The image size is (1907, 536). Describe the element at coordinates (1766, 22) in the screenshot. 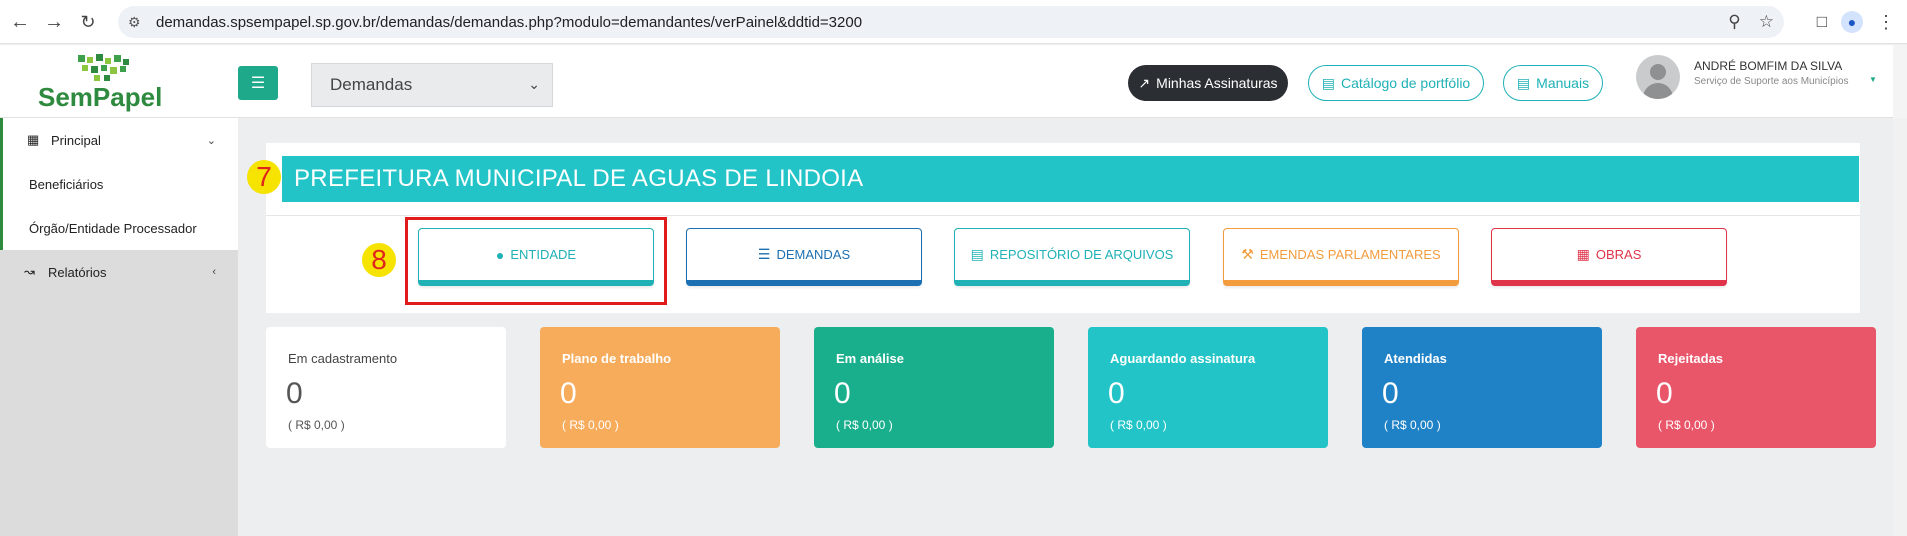

I see `bookmark-star-icon: ☆` at that location.